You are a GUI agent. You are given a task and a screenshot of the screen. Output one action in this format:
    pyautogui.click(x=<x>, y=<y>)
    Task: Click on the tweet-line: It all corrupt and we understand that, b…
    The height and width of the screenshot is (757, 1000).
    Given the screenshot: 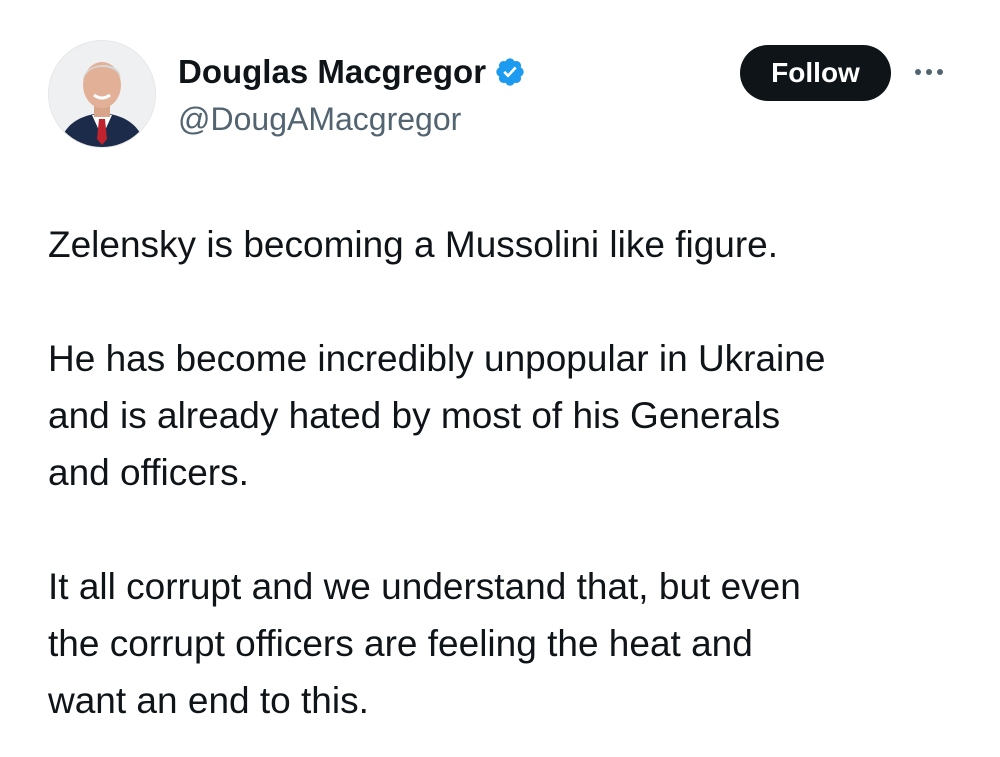 What is the action you would take?
    pyautogui.click(x=424, y=586)
    